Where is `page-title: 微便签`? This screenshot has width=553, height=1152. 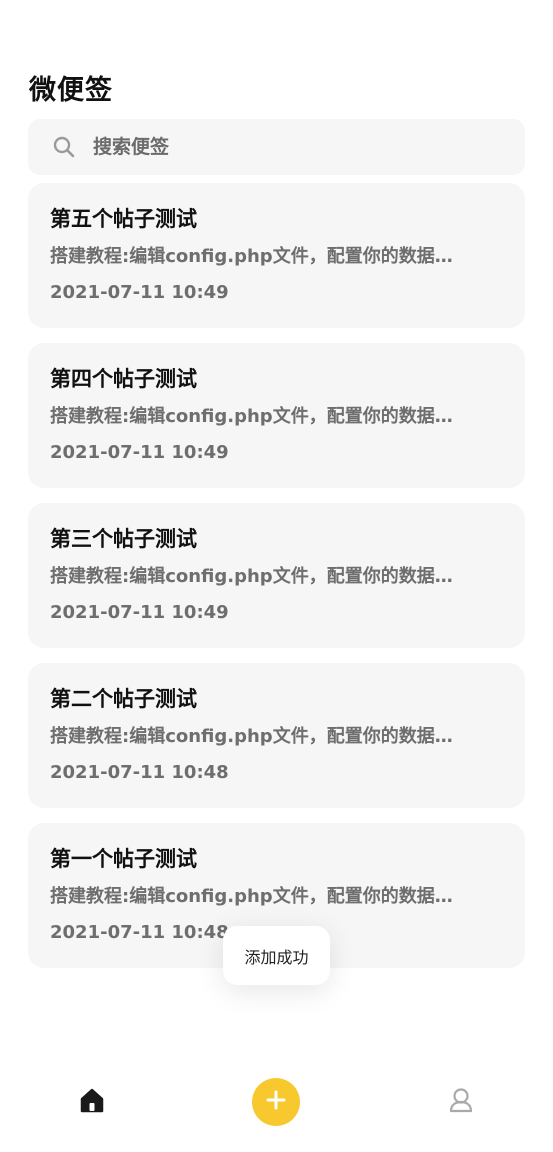
page-title: 微便签 is located at coordinates (71, 90).